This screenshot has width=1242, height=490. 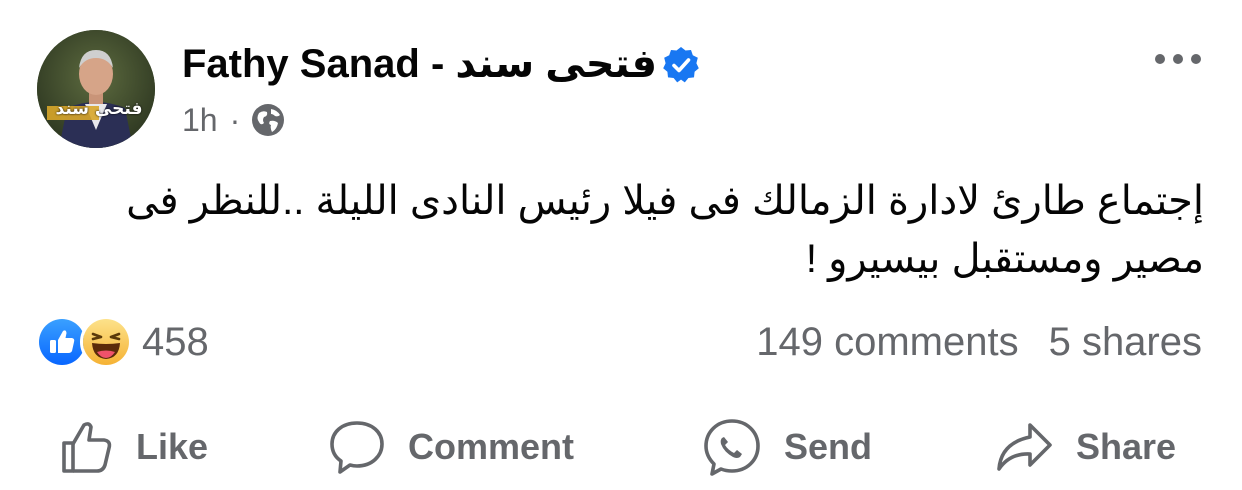 What do you see at coordinates (1125, 342) in the screenshot?
I see `shares-count-link: 5 shares` at bounding box center [1125, 342].